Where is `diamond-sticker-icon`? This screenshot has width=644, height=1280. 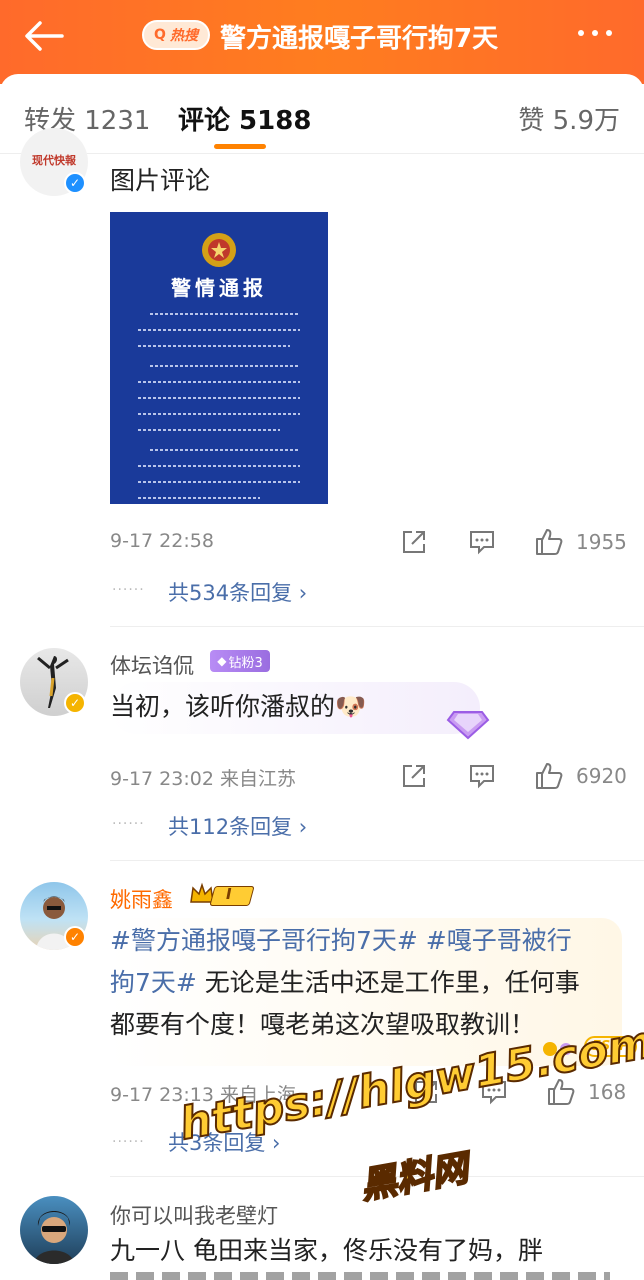
diamond-sticker-icon is located at coordinates (468, 725).